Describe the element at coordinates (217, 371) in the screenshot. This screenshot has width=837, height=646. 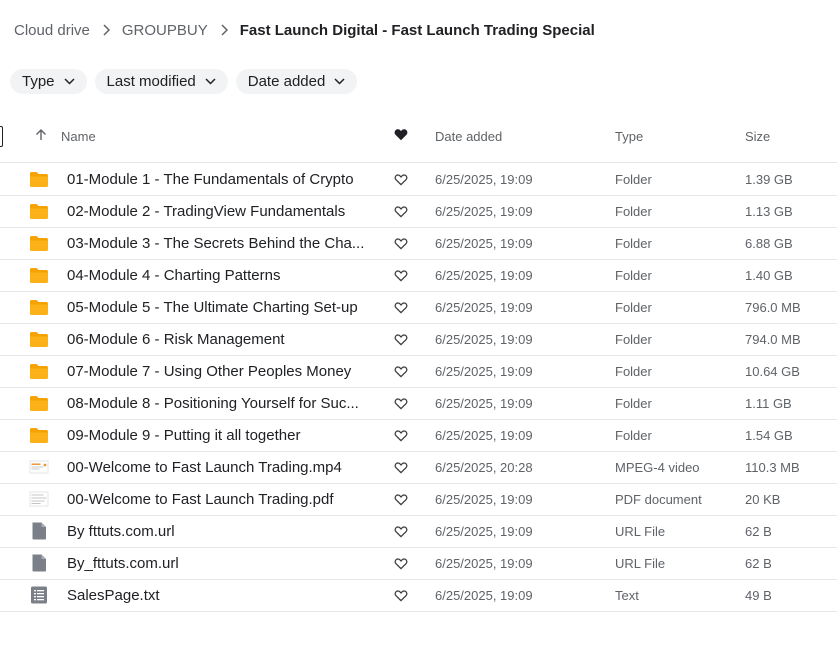
I see `row-name: 07-Module 7 - Using Other Peoples Money` at that location.